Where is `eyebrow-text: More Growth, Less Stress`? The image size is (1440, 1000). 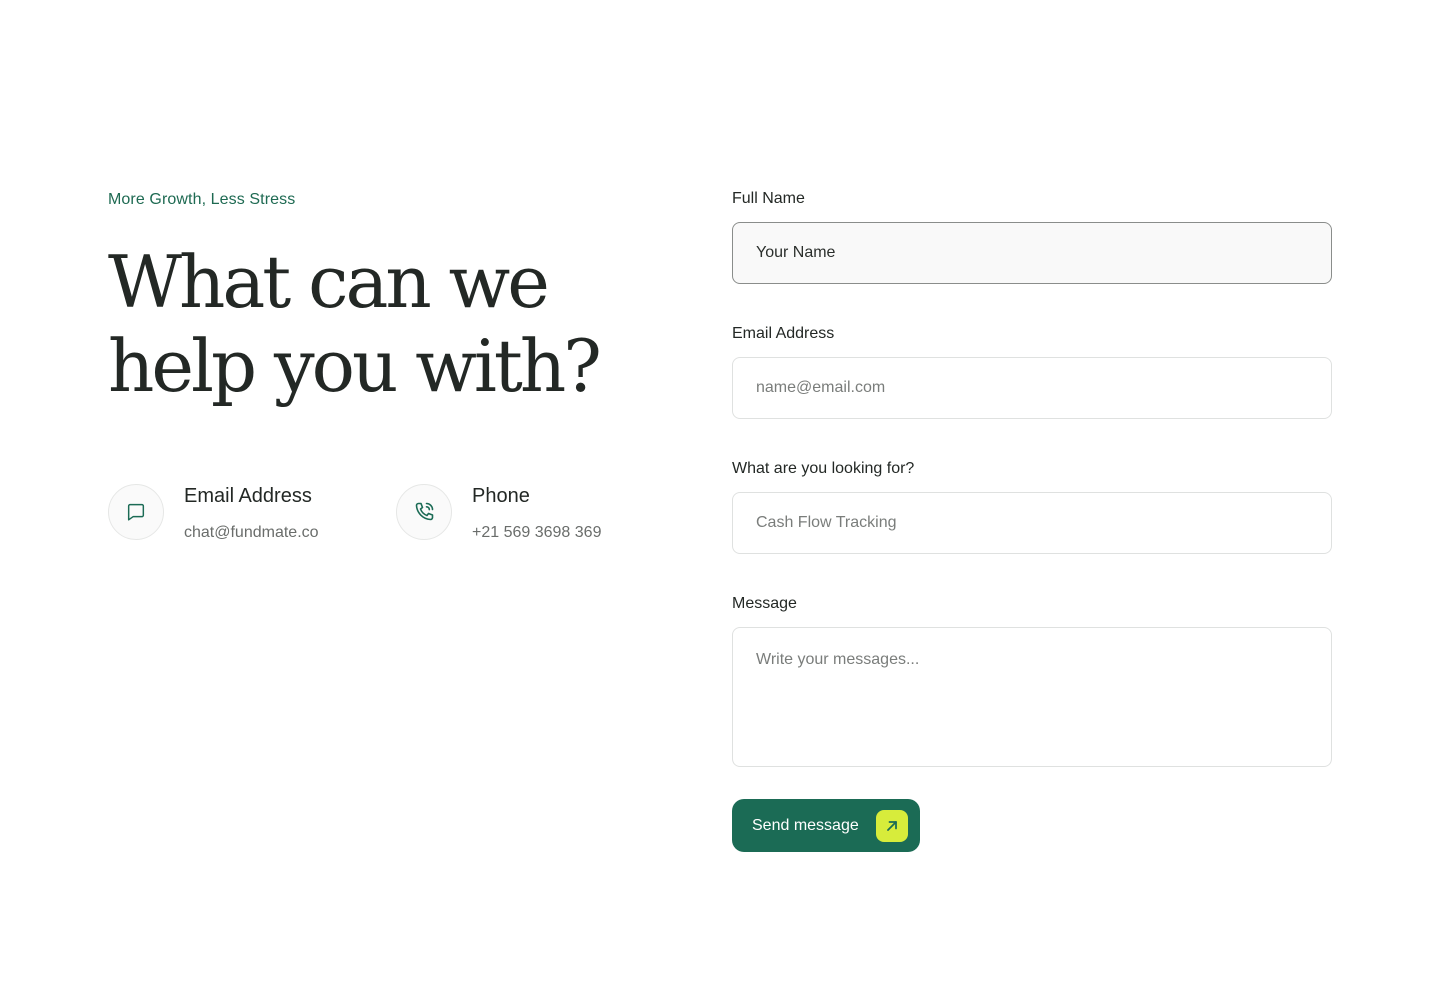 eyebrow-text: More Growth, Less Stress is located at coordinates (202, 199).